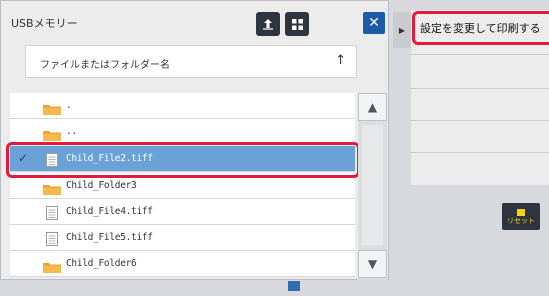 This screenshot has width=549, height=296. I want to click on play-icon: ▶, so click(402, 30).